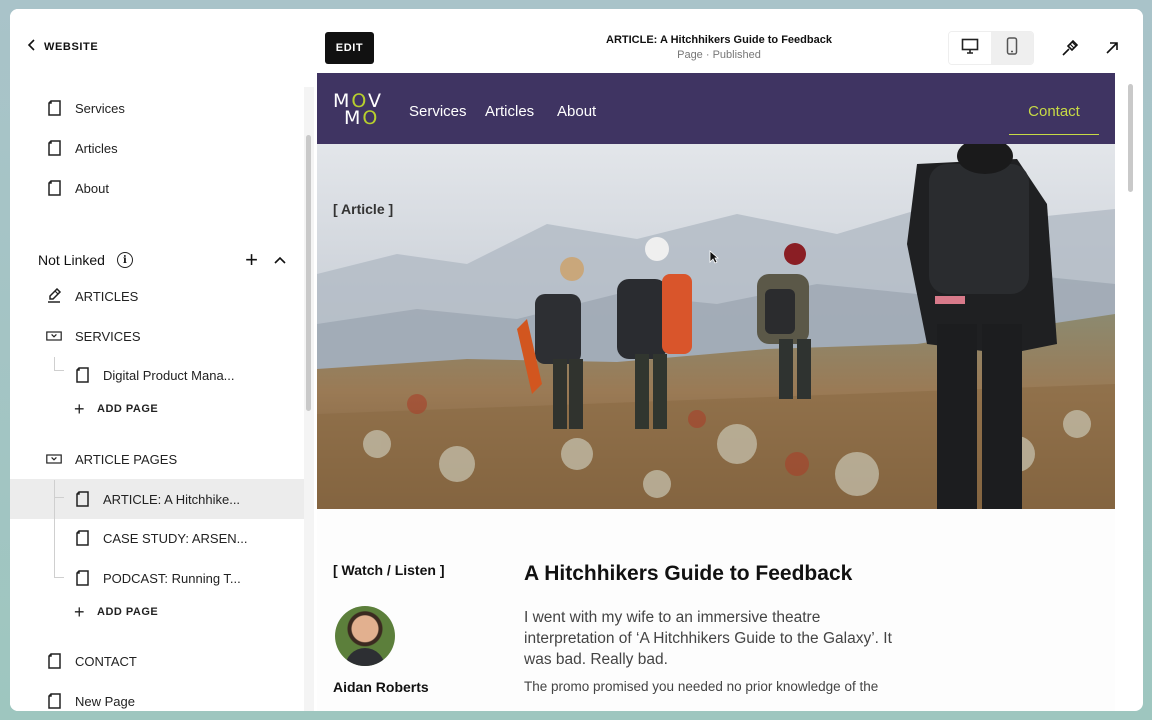 The image size is (1152, 720). I want to click on chevron-left-icon, so click(32, 46).